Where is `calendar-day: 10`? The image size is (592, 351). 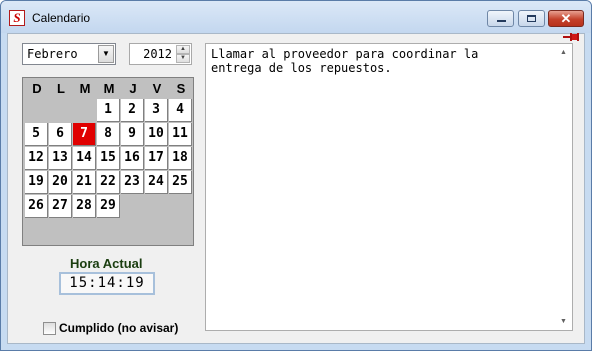
calendar-day: 10 is located at coordinates (156, 134).